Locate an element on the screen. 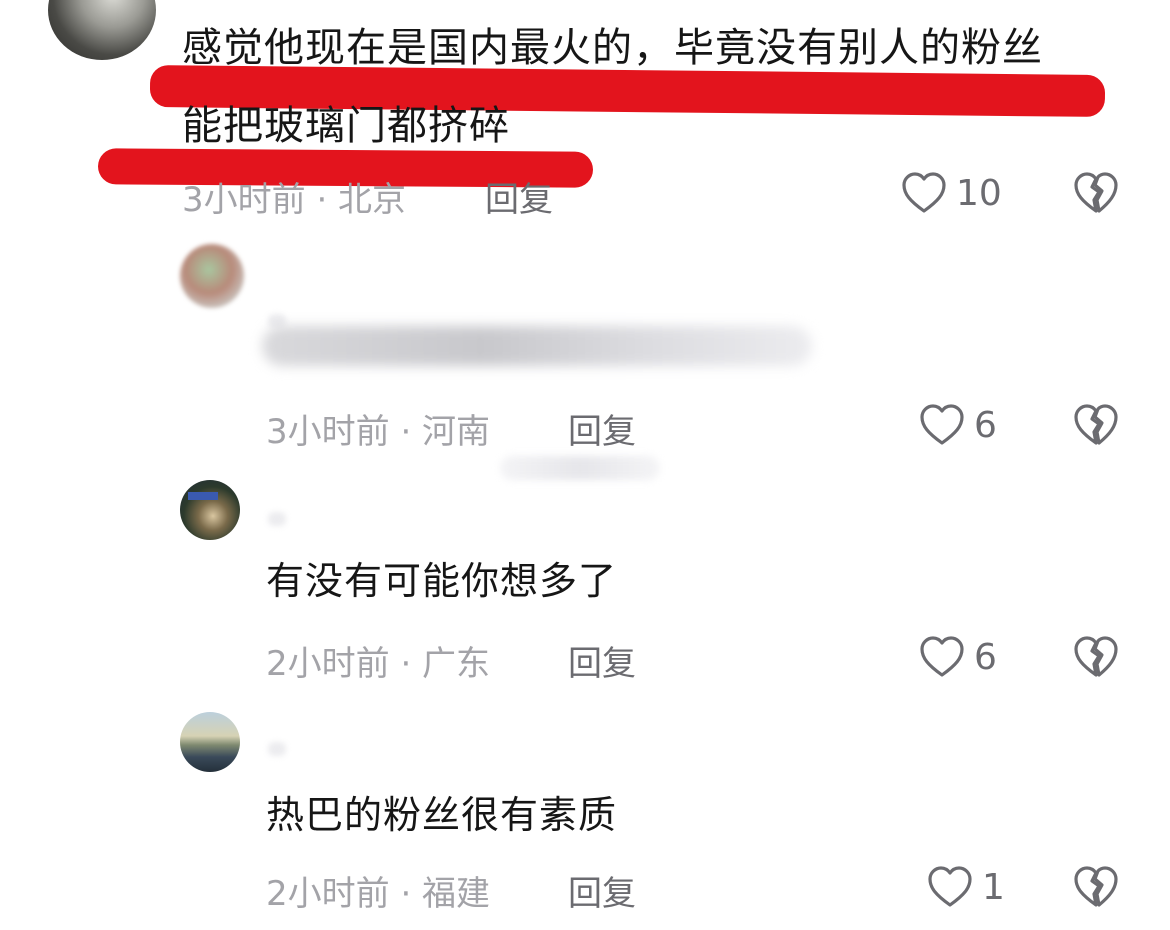 The image size is (1170, 930). comment-text-blurred is located at coordinates (537, 346).